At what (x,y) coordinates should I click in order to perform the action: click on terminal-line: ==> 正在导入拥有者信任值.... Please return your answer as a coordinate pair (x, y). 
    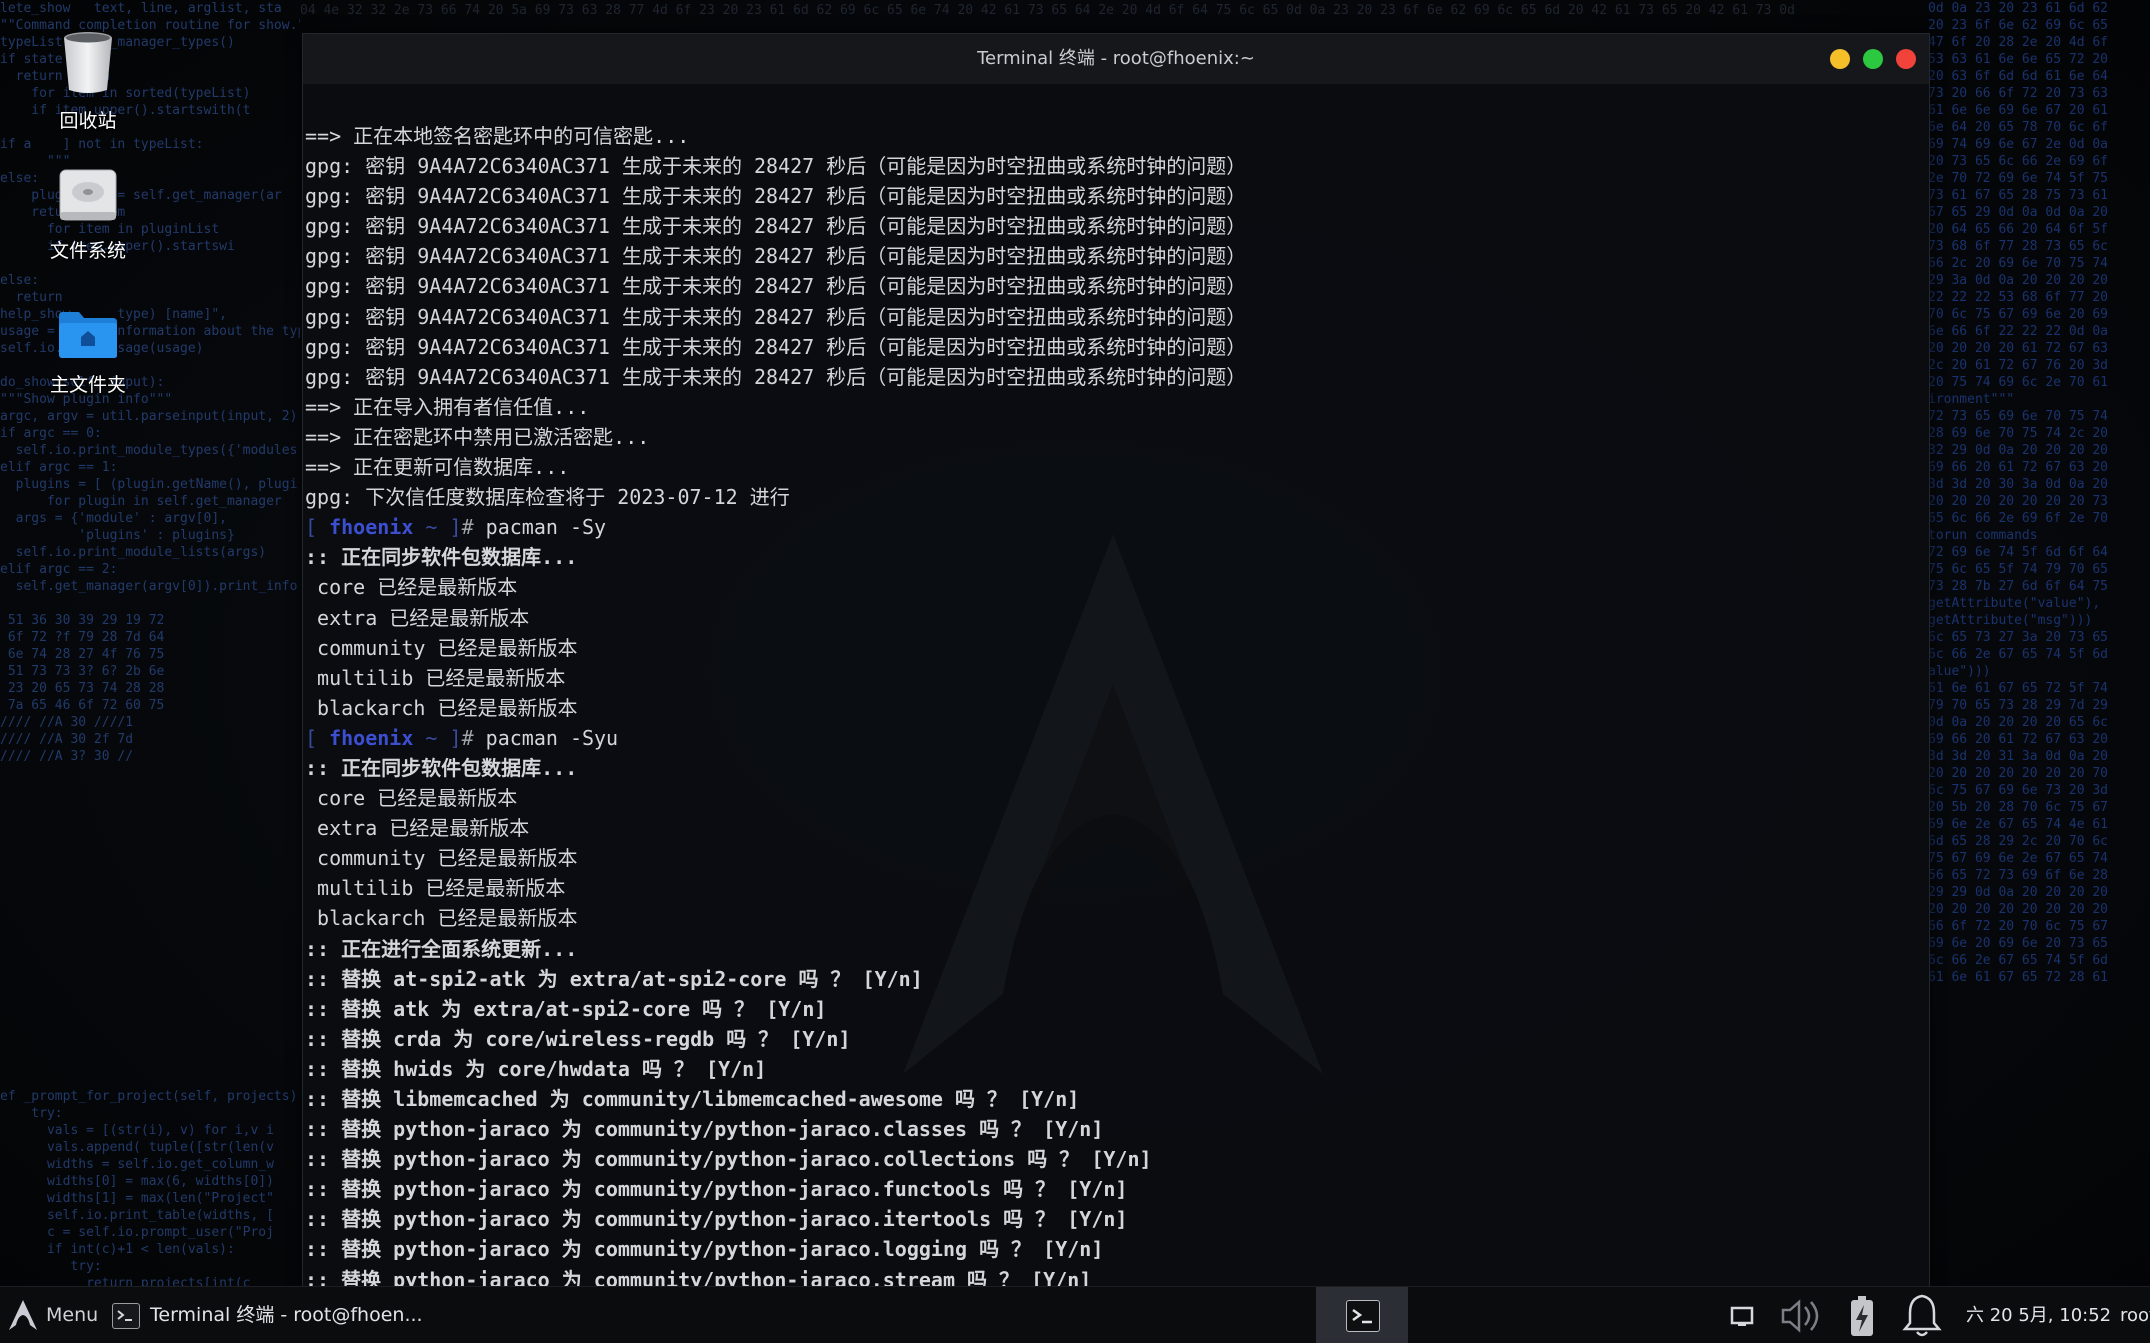
    Looking at the image, I should click on (775, 407).